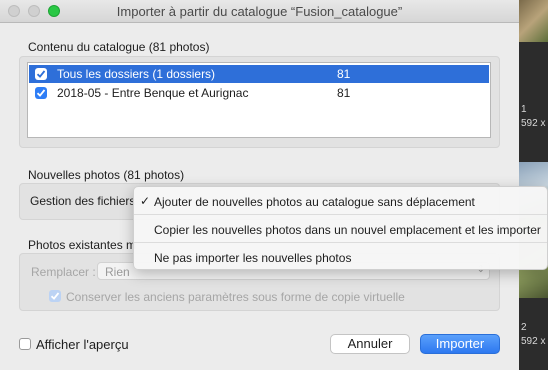  What do you see at coordinates (524, 109) in the screenshot?
I see `thumbnail-index: 1` at bounding box center [524, 109].